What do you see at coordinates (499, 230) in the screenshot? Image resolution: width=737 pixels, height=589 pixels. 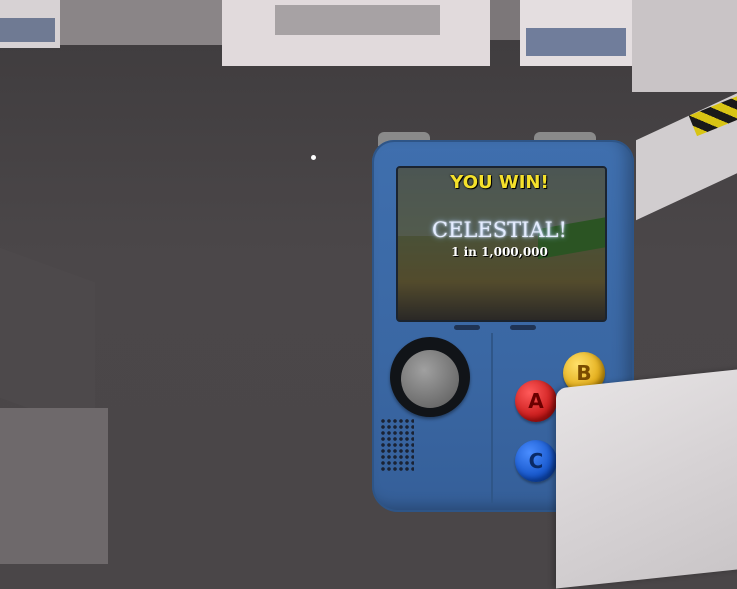 I see `rarity-name: CELESTIAL!` at bounding box center [499, 230].